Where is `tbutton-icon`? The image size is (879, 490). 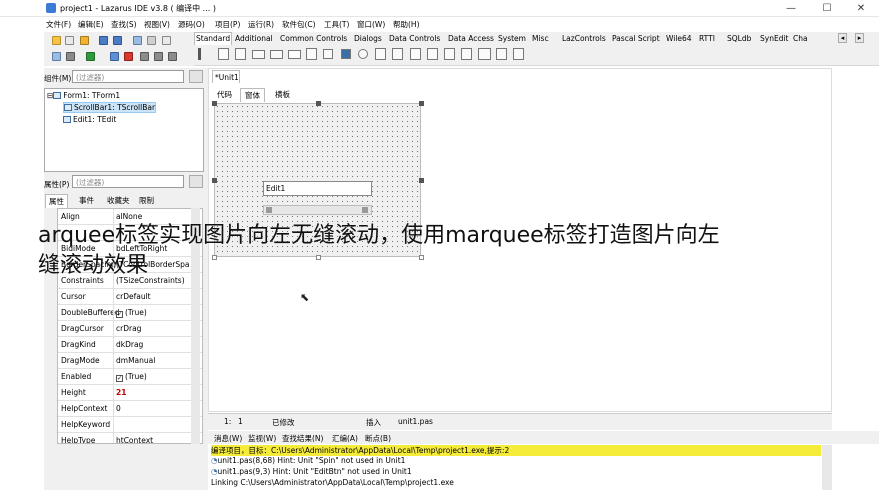
tbutton-icon is located at coordinates (258, 54).